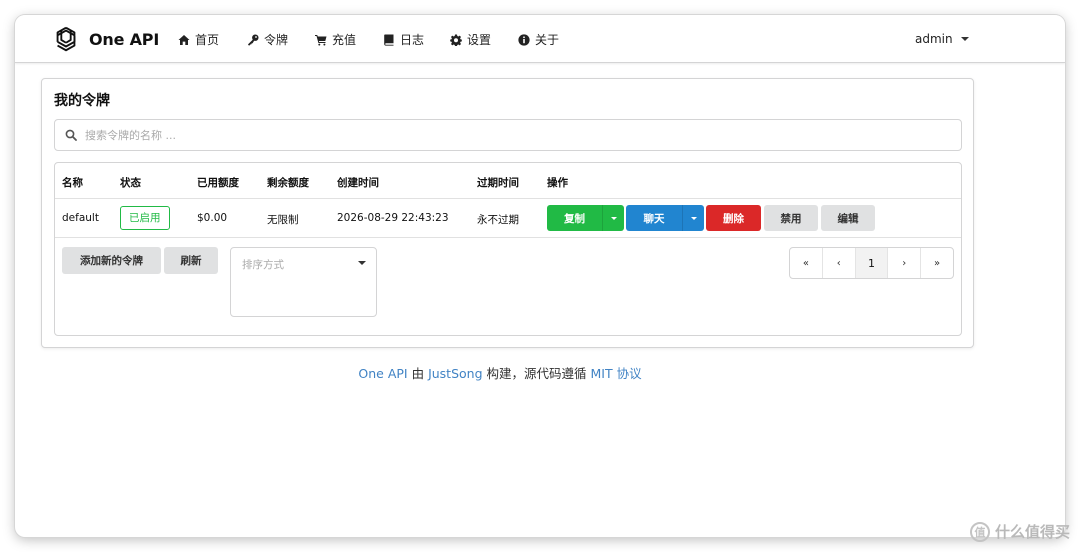  I want to click on token-name: default, so click(80, 218).